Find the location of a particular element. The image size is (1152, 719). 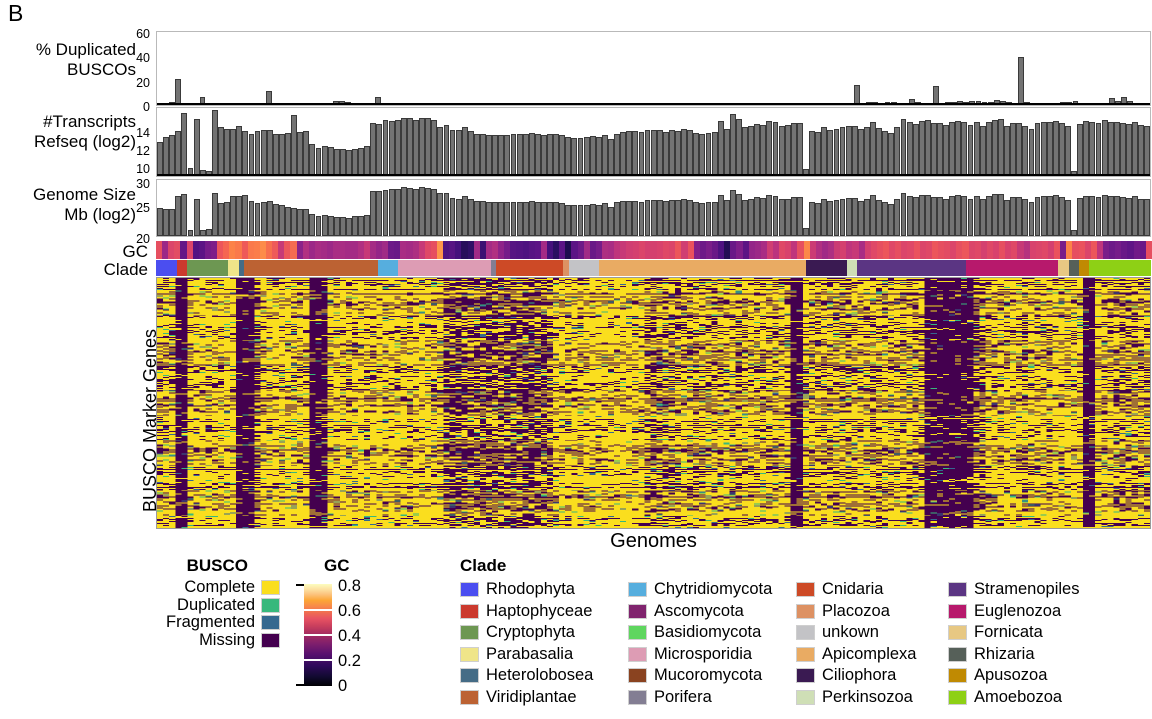

clade-legend-title: Clade is located at coordinates (483, 565).